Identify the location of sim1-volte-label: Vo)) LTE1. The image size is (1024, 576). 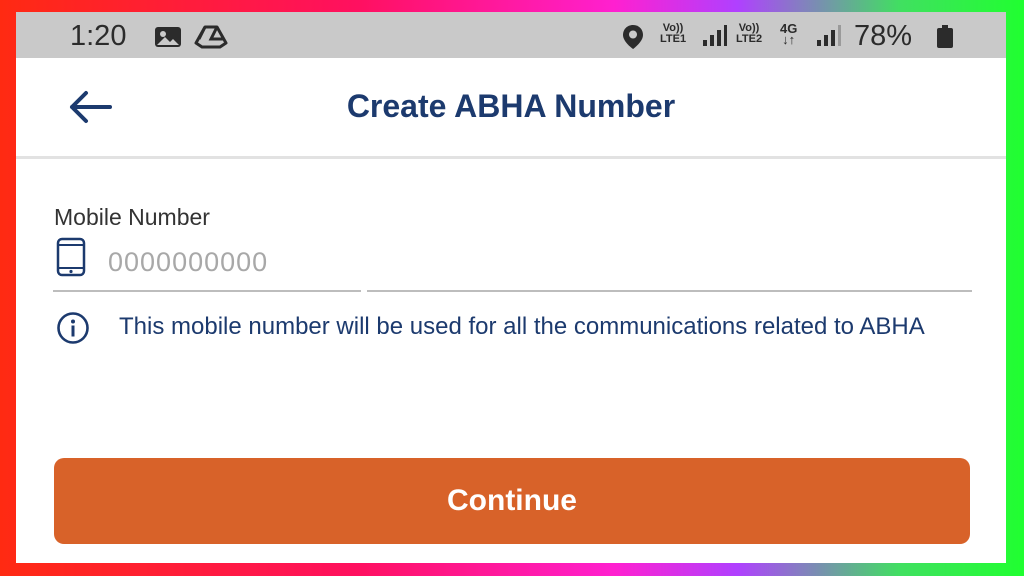
(673, 33).